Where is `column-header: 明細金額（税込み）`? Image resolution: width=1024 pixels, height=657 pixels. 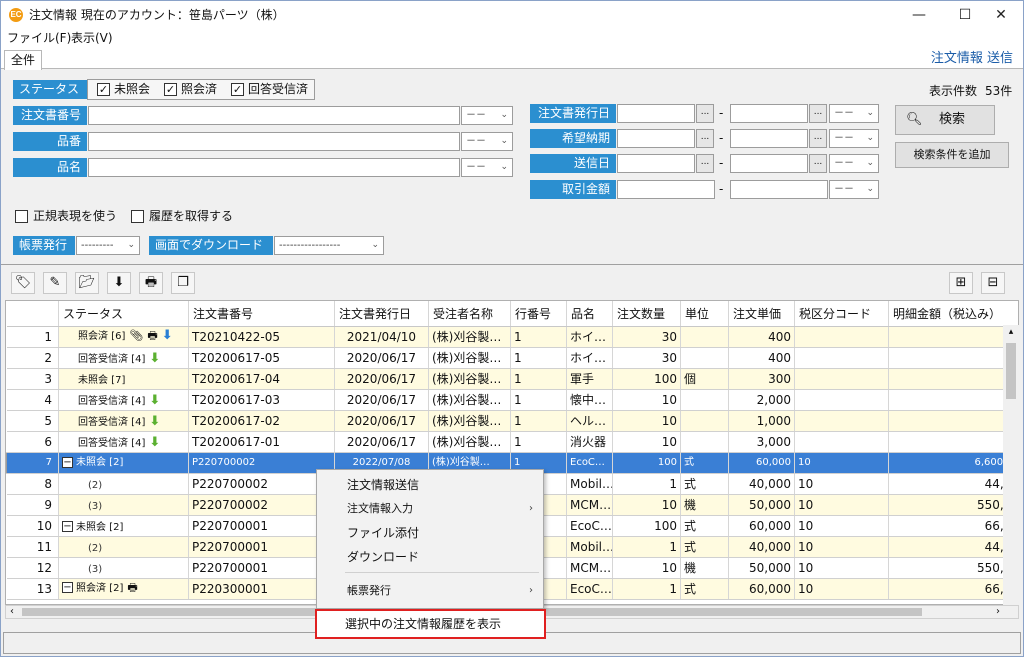 column-header: 明細金額（税込み） is located at coordinates (953, 314).